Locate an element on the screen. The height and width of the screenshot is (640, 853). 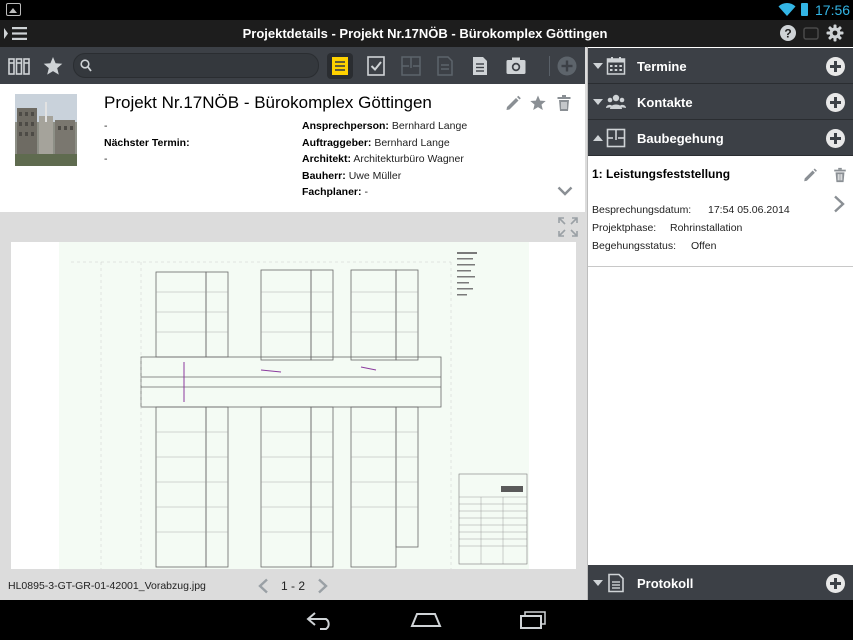
floorplan-icon is located at coordinates (616, 138).